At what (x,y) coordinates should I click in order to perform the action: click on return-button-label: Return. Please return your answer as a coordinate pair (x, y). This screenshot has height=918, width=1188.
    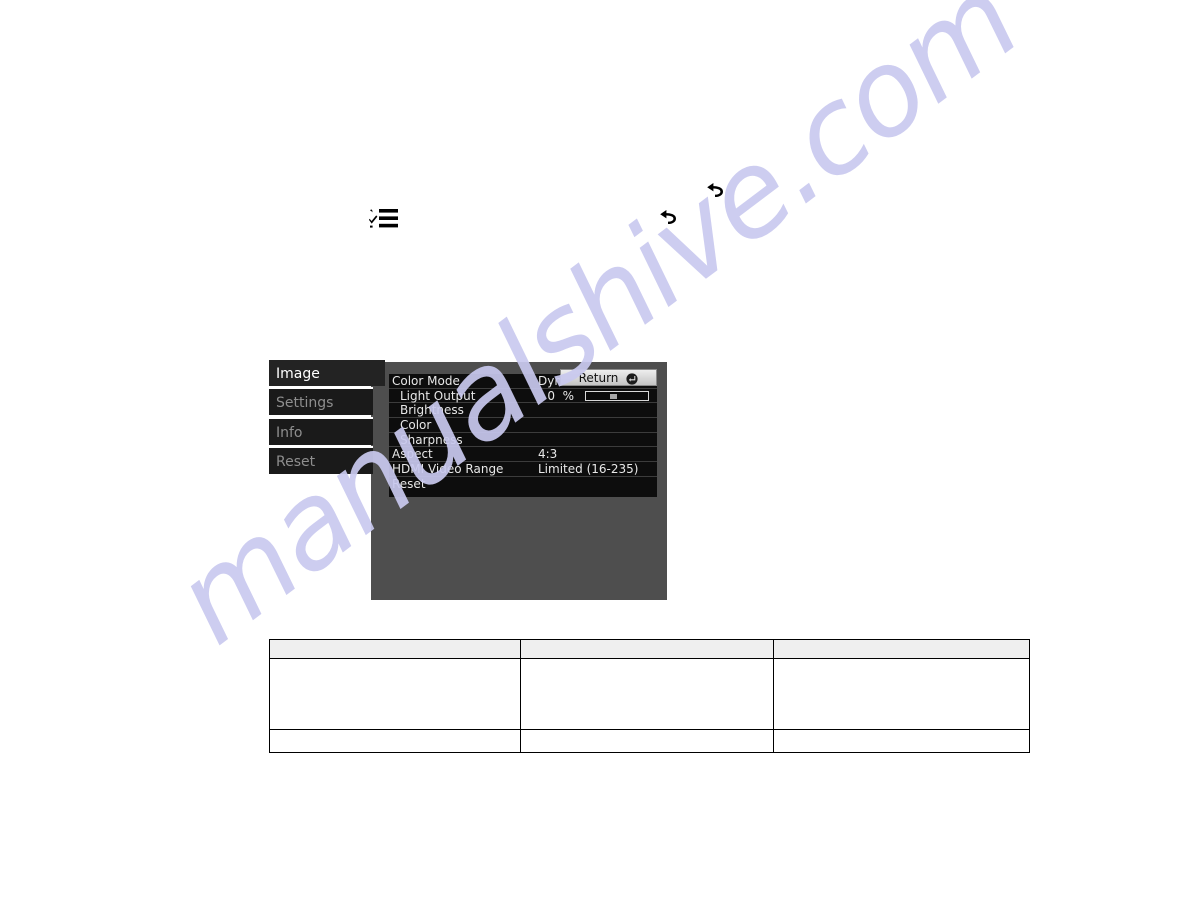
    Looking at the image, I should click on (598, 377).